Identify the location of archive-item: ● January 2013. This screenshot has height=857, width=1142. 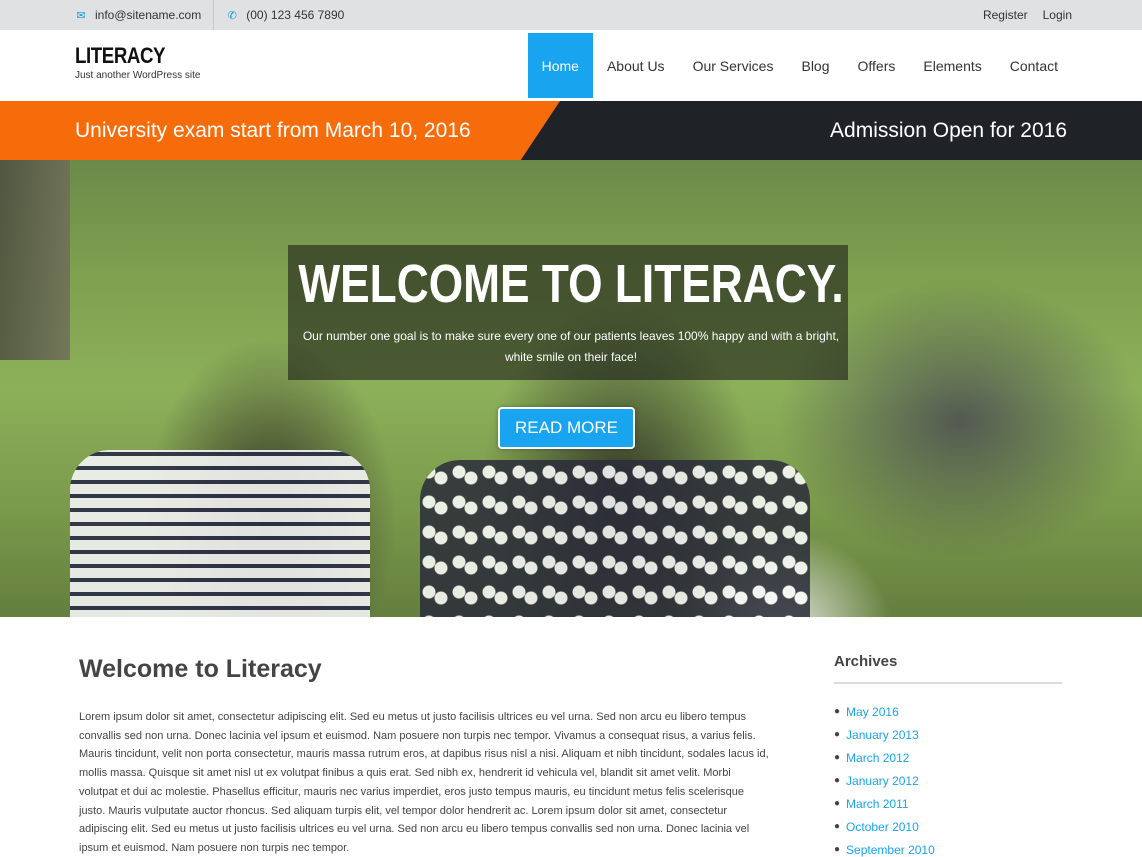
(948, 734).